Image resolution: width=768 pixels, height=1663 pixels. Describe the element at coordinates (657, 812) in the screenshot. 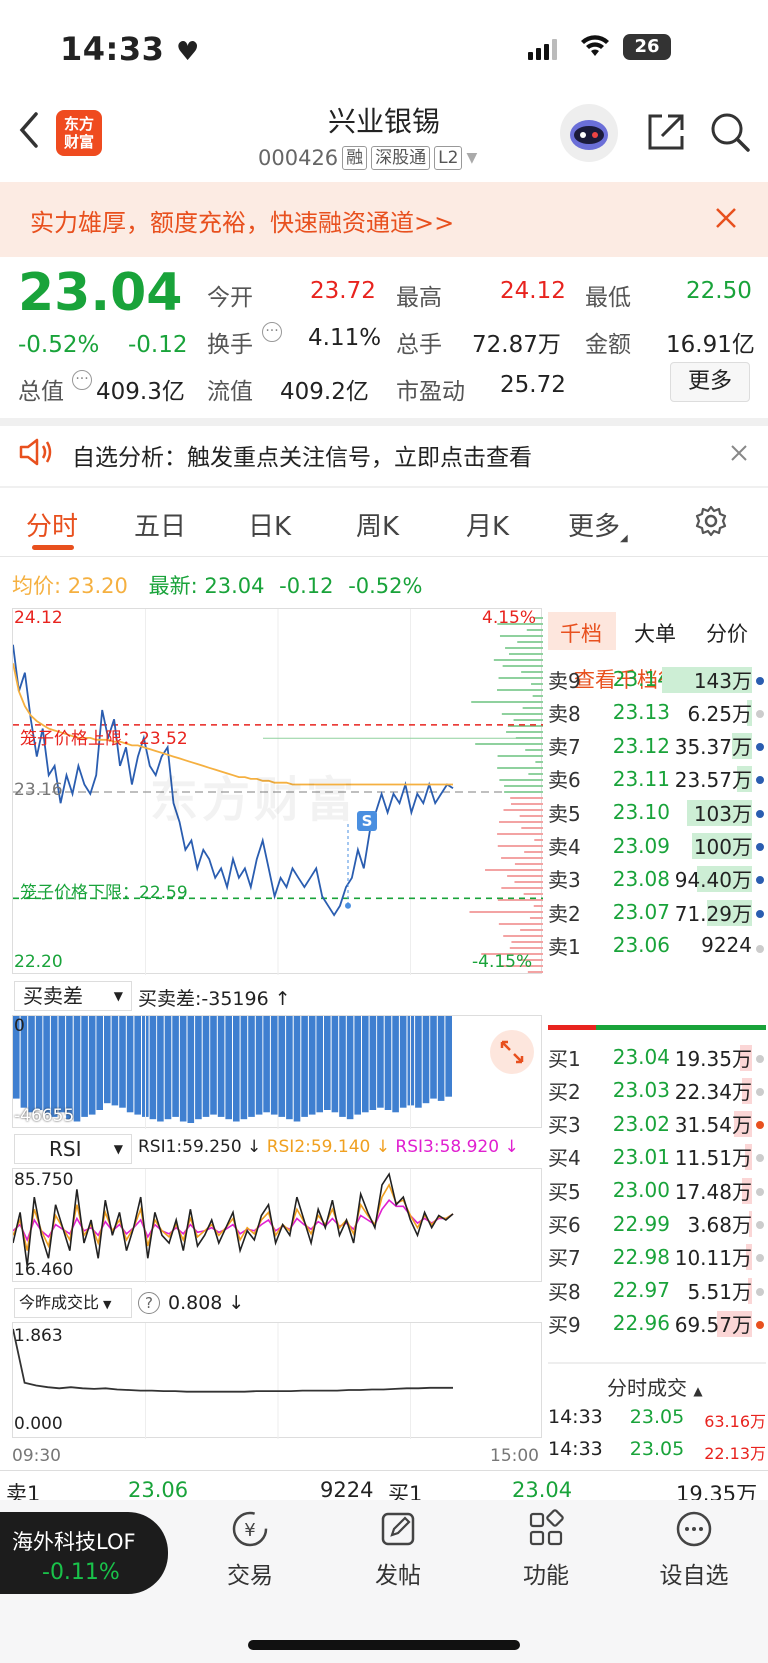

I see `sell-level-row: 卖5 23.10 103万` at that location.